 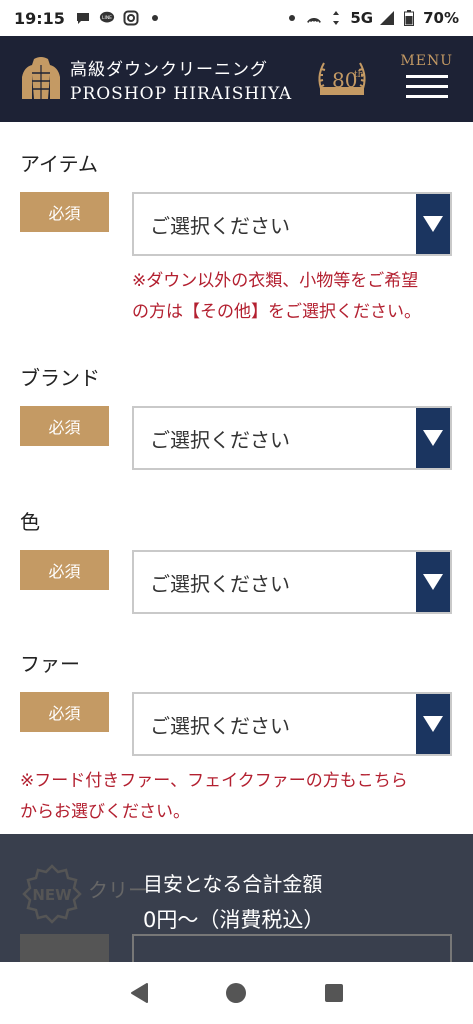 I want to click on color-required-badge: 必須, so click(x=64, y=570).